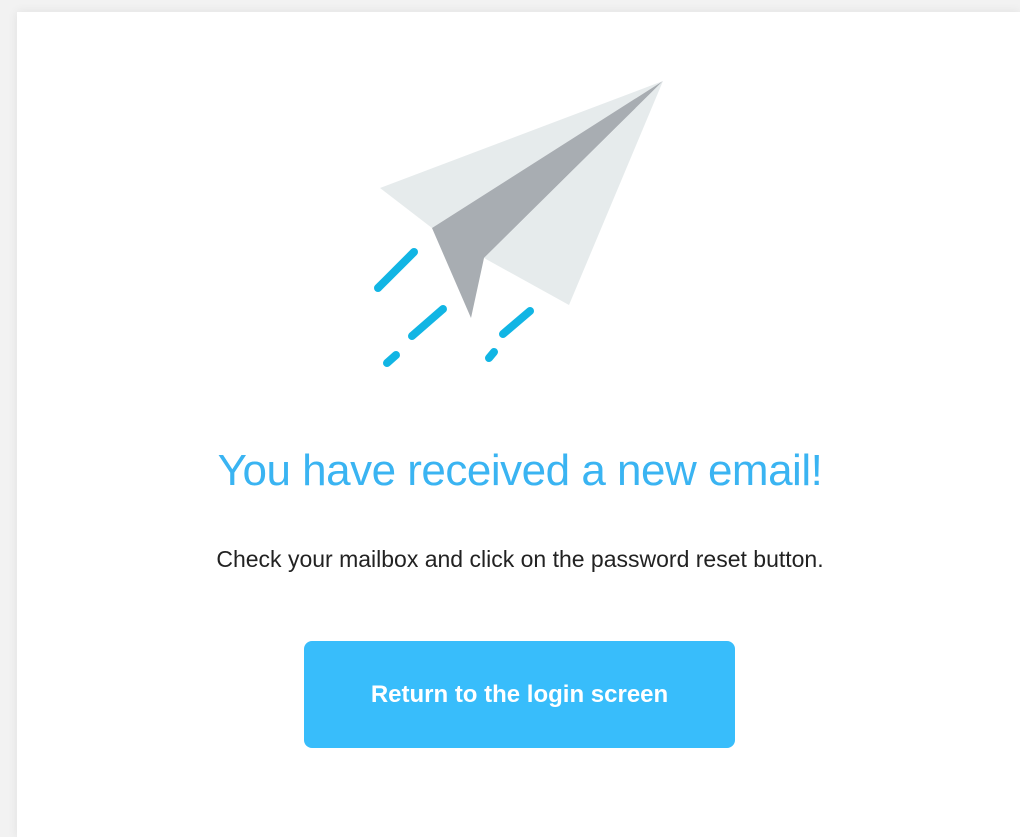 Image resolution: width=1020 pixels, height=837 pixels. Describe the element at coordinates (519, 694) in the screenshot. I see `return-to-login-button: Return to the login screen` at that location.